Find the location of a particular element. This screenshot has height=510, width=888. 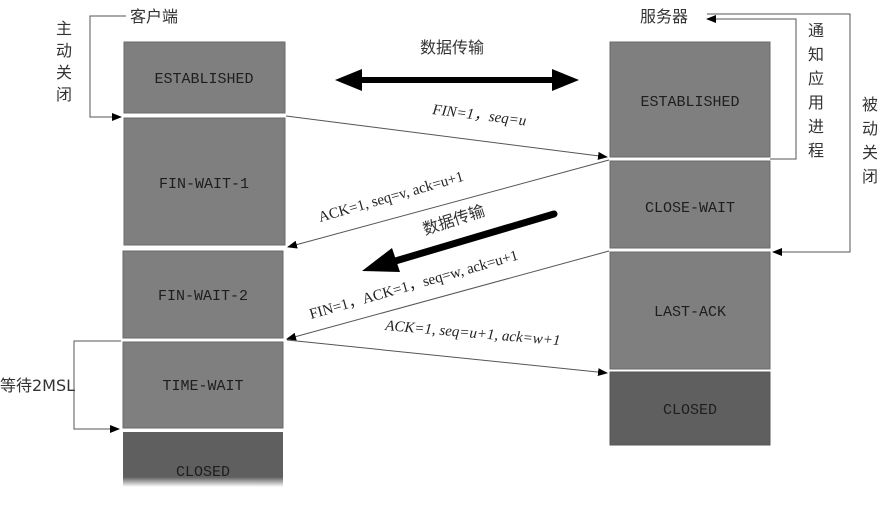

data-transfer-label-mid: 数据传输 is located at coordinates (453, 220).